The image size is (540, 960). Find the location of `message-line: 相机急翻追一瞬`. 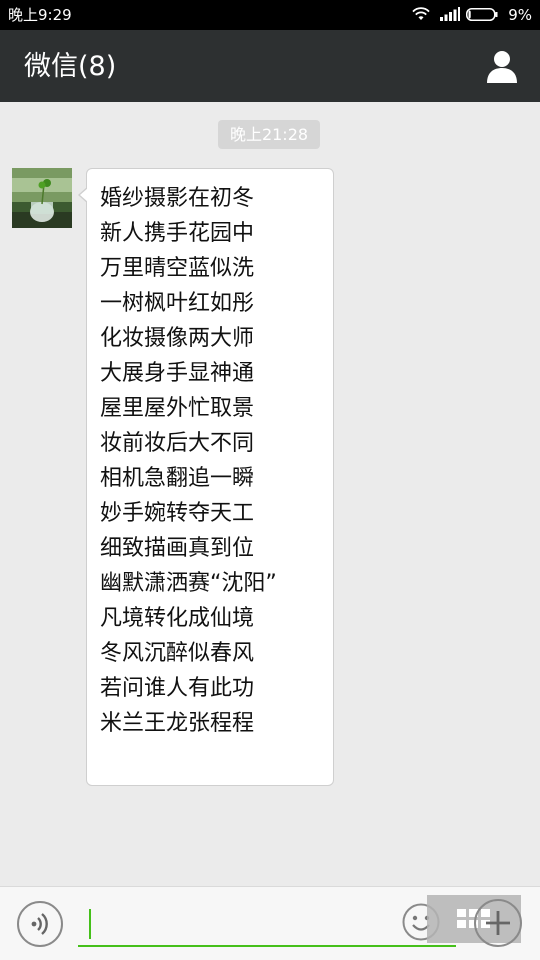

message-line: 相机急翻追一瞬 is located at coordinates (177, 478).